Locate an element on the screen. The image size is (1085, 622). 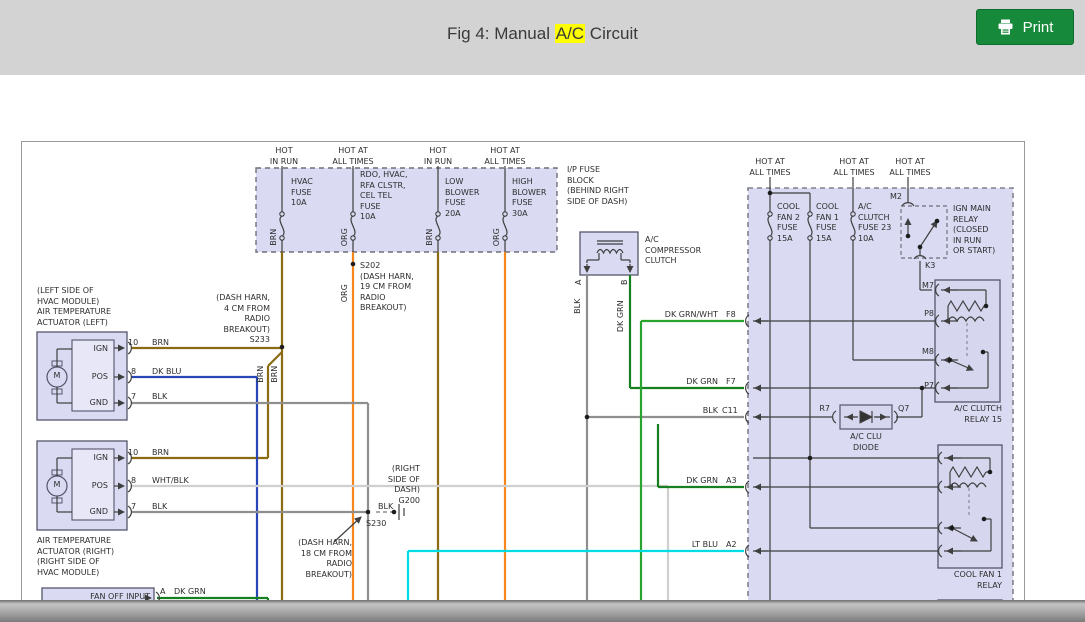
page-title: Fig 4: Manual A/C Circuit is located at coordinates (542, 34).